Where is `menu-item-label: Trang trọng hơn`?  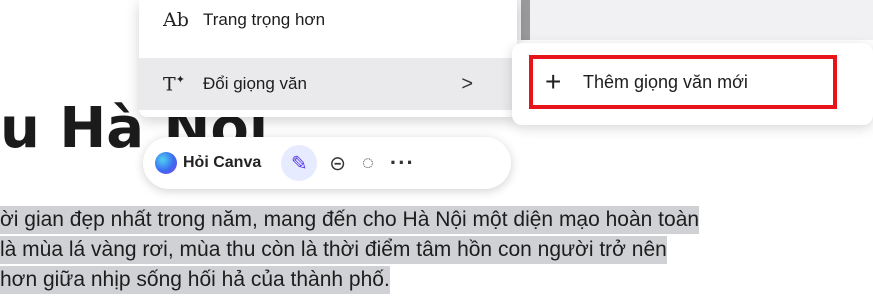
menu-item-label: Trang trọng hơn is located at coordinates (264, 19).